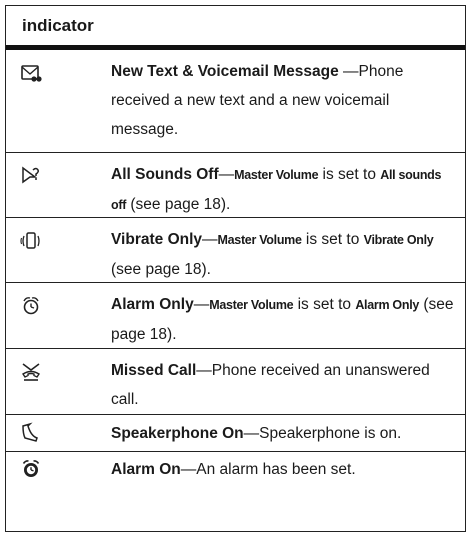 This screenshot has width=470, height=536. What do you see at coordinates (165, 174) in the screenshot?
I see `row-title: All Sounds Off` at bounding box center [165, 174].